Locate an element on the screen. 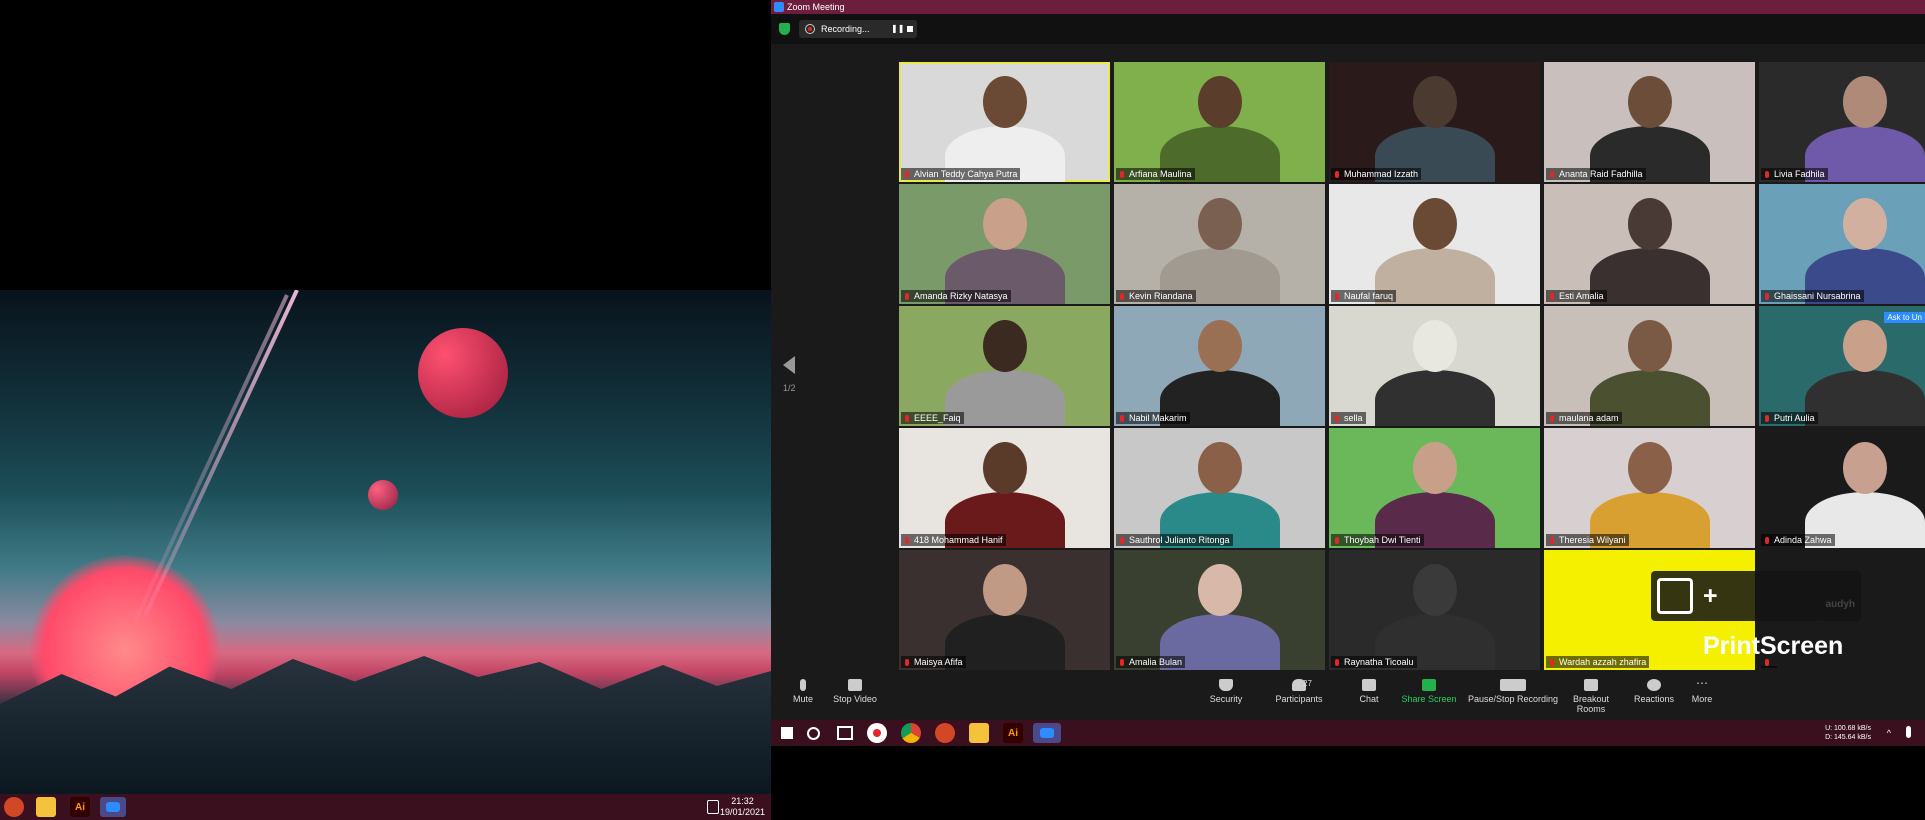  encryption-shield-icon is located at coordinates (784, 29).